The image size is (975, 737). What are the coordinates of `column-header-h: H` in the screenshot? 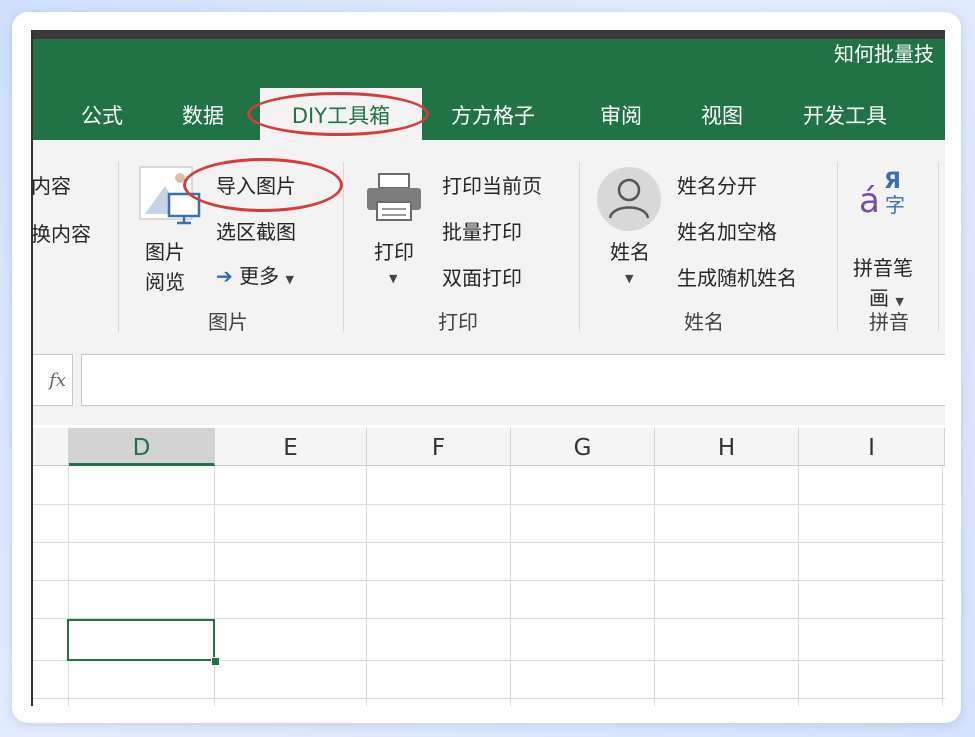 It's located at (727, 447).